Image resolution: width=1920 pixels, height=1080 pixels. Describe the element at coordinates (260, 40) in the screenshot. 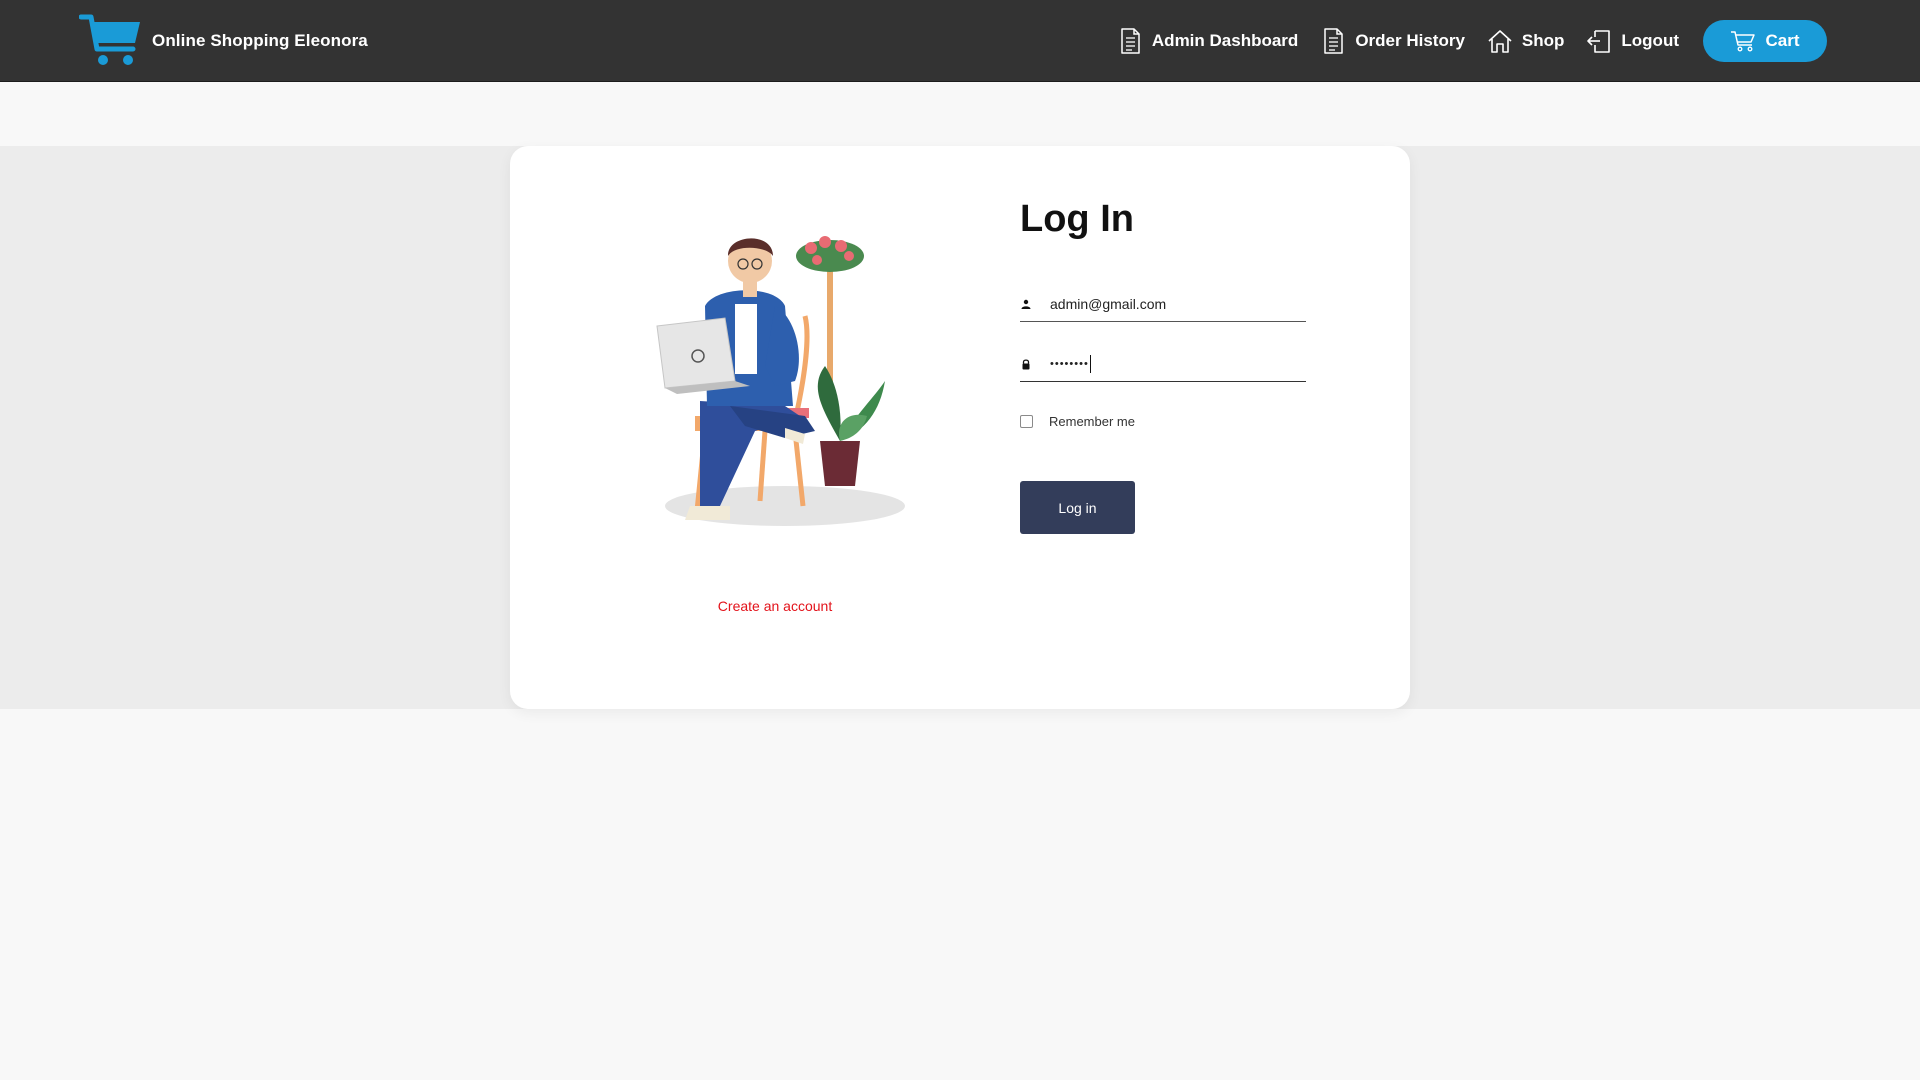

I see `brand-name: Online Shopping Eleonora` at that location.